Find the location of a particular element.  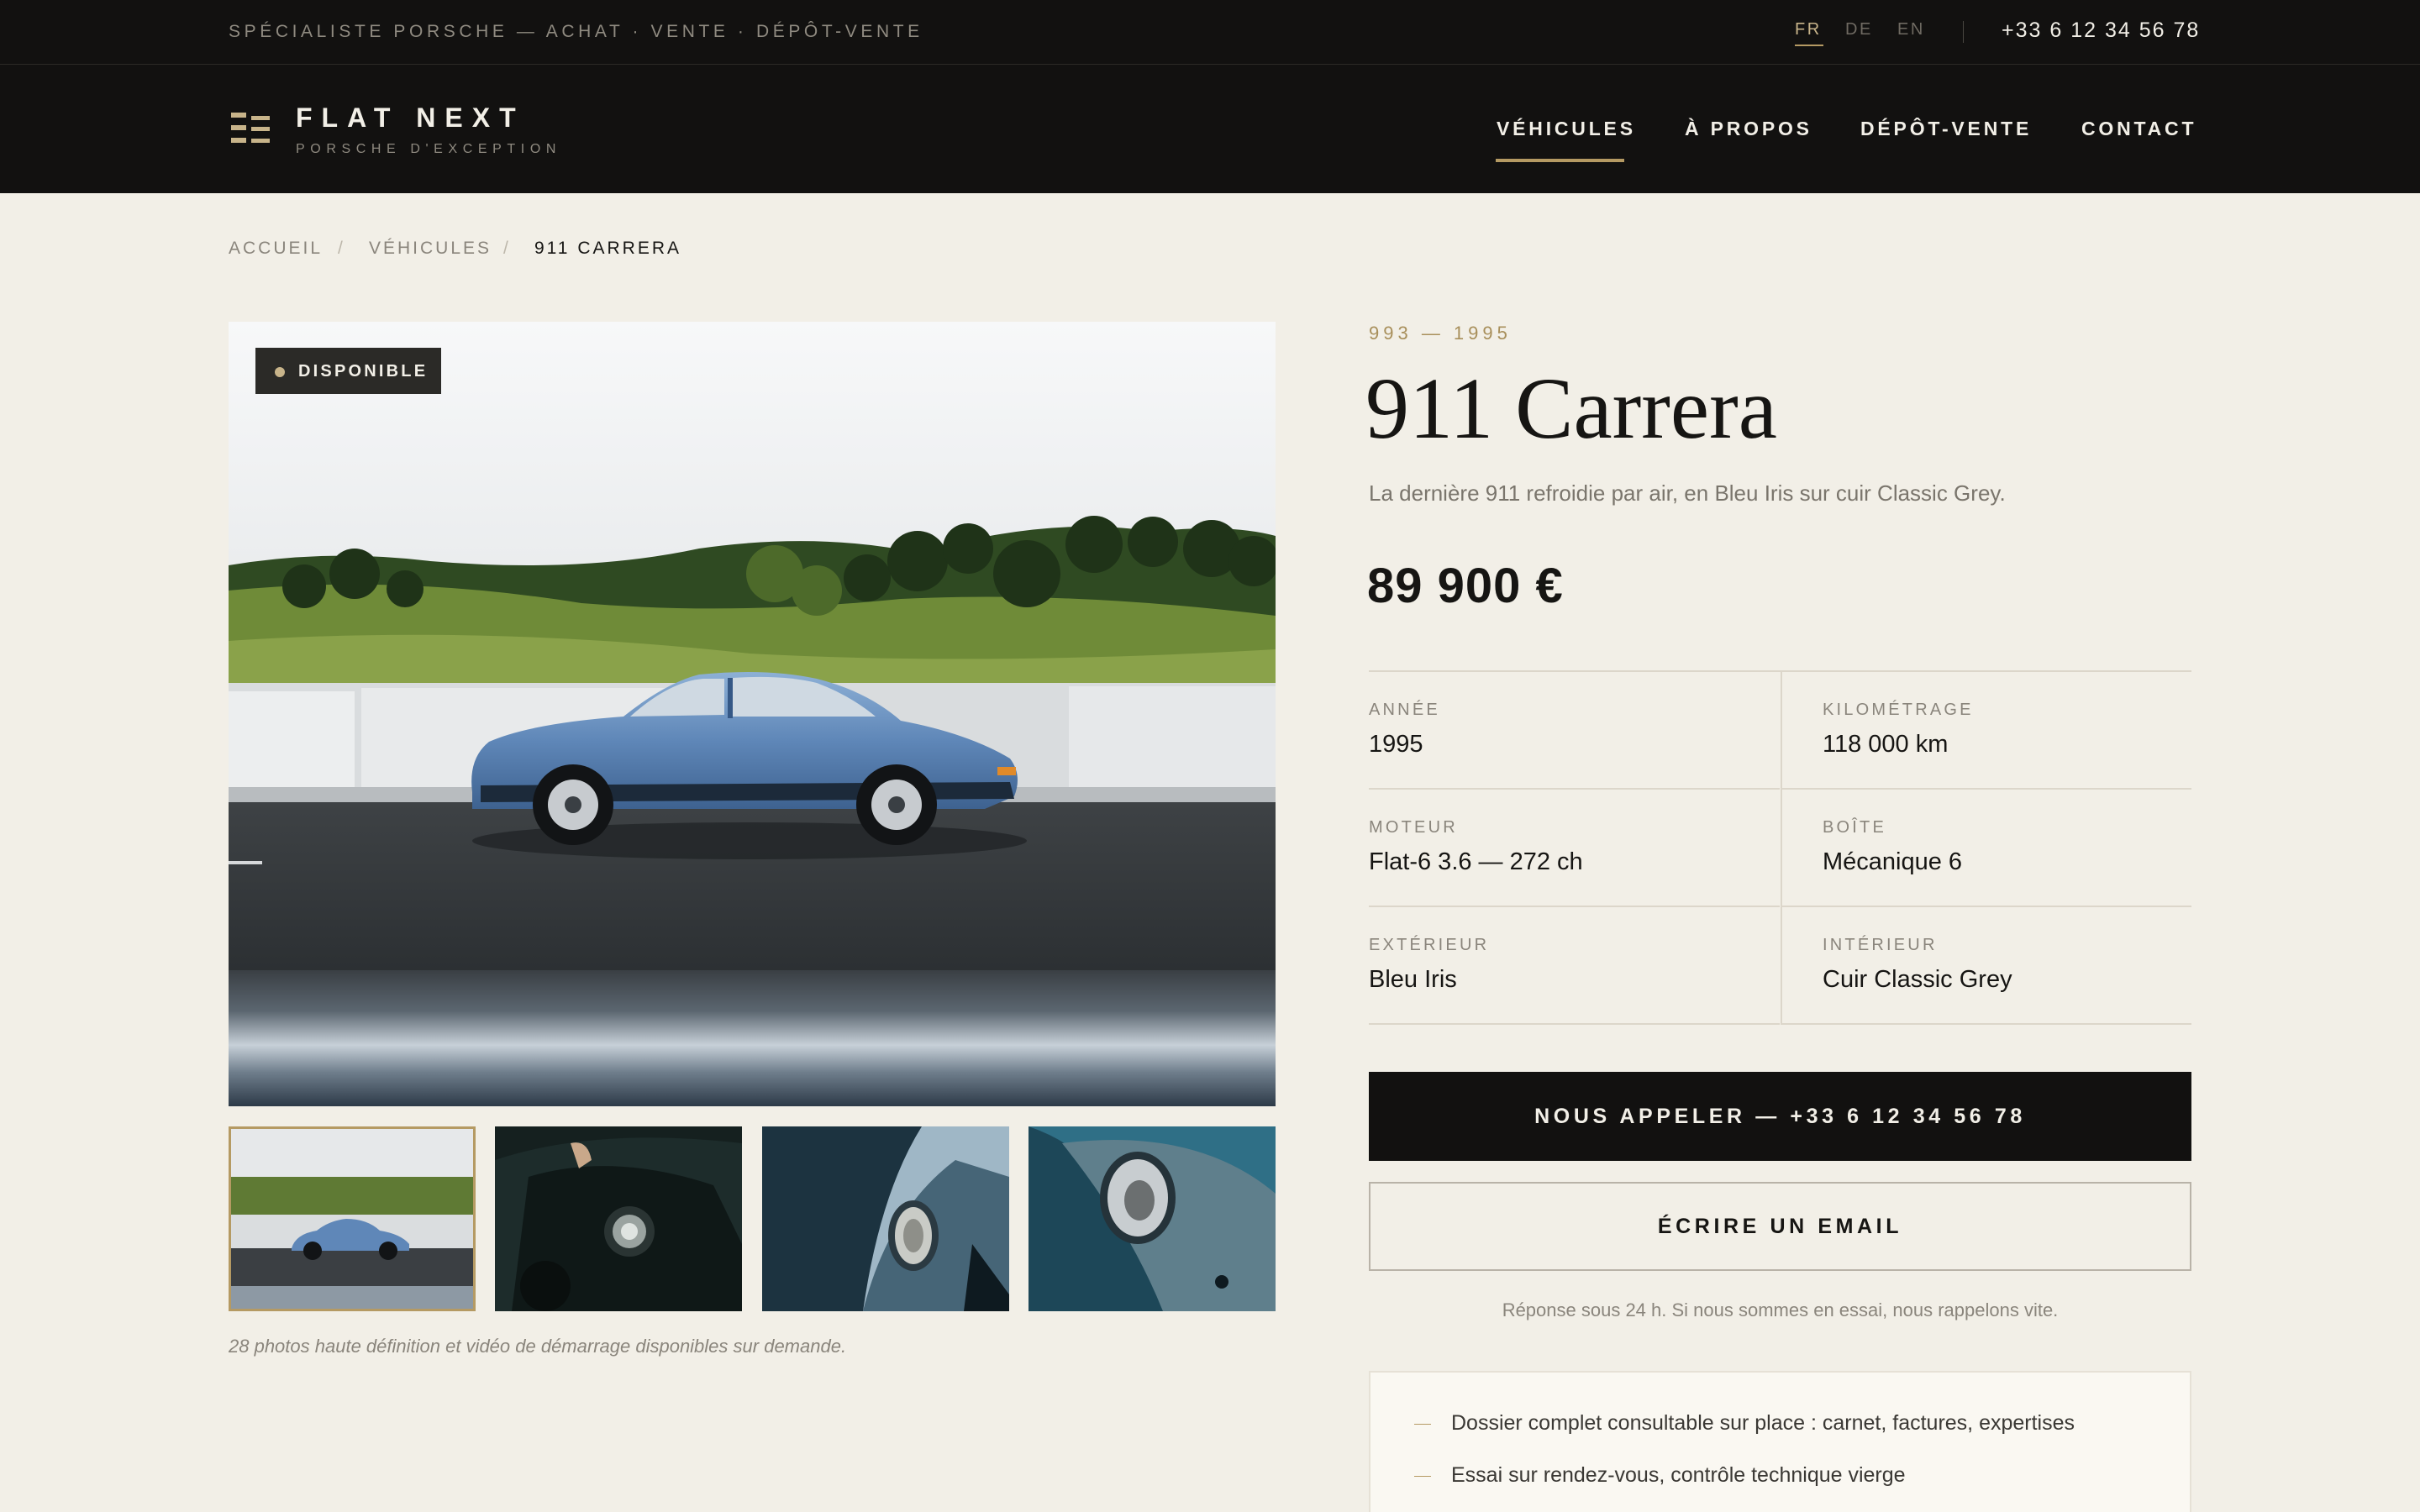

spec-value: Flat-6 3.6 — 272 ch is located at coordinates (1476, 861).